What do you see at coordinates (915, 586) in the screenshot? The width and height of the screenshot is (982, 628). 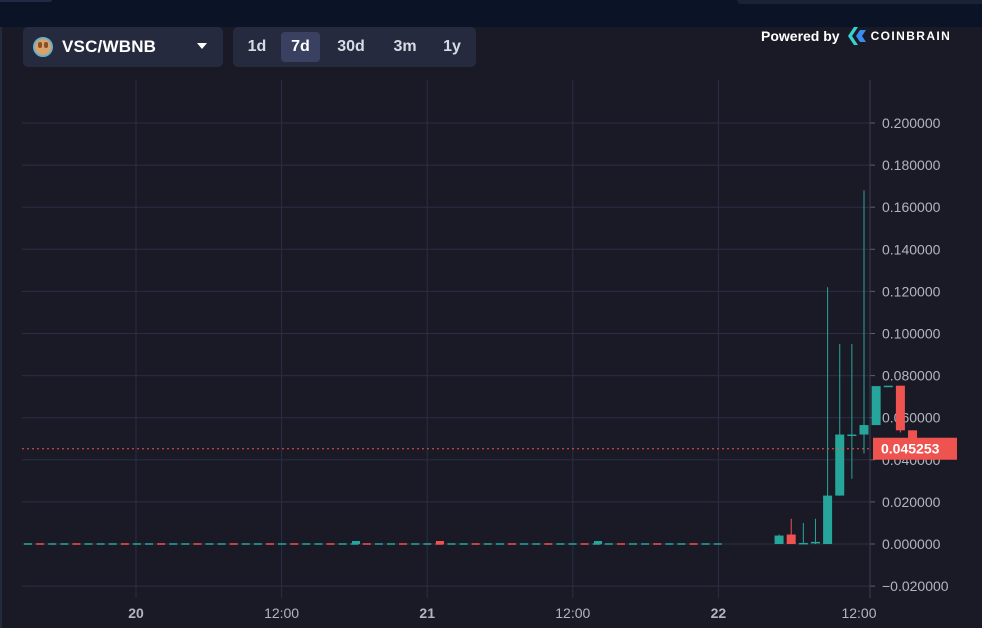 I see `y-tick-label: −0.020000` at bounding box center [915, 586].